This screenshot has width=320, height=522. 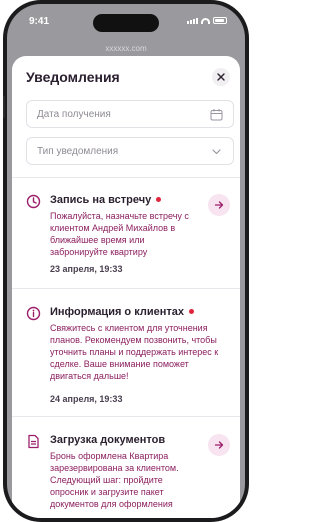 I want to click on notification-title-text: Информация о клиентах, so click(x=117, y=312).